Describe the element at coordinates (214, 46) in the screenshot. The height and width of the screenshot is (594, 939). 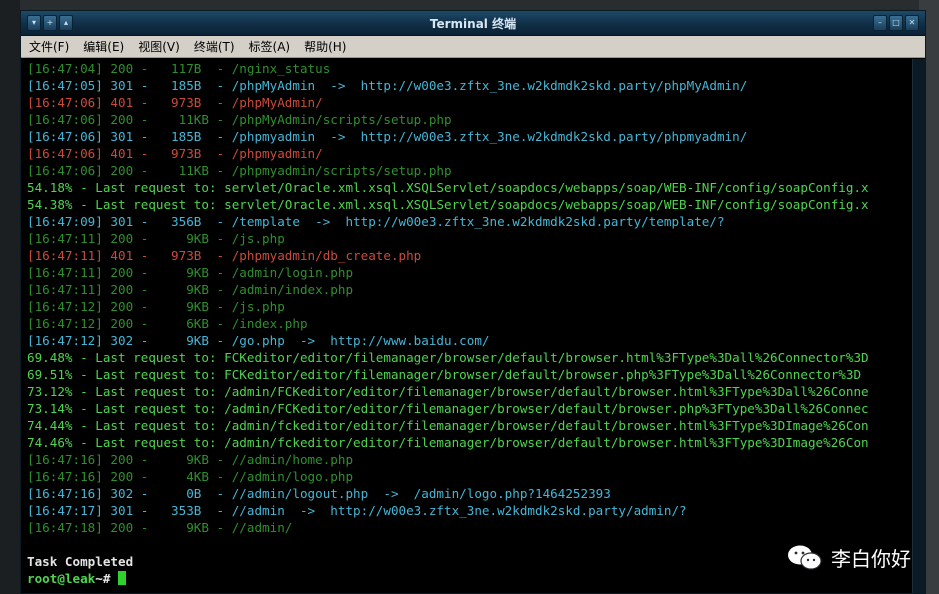
I see `menu-terminal: 终端(T)` at that location.